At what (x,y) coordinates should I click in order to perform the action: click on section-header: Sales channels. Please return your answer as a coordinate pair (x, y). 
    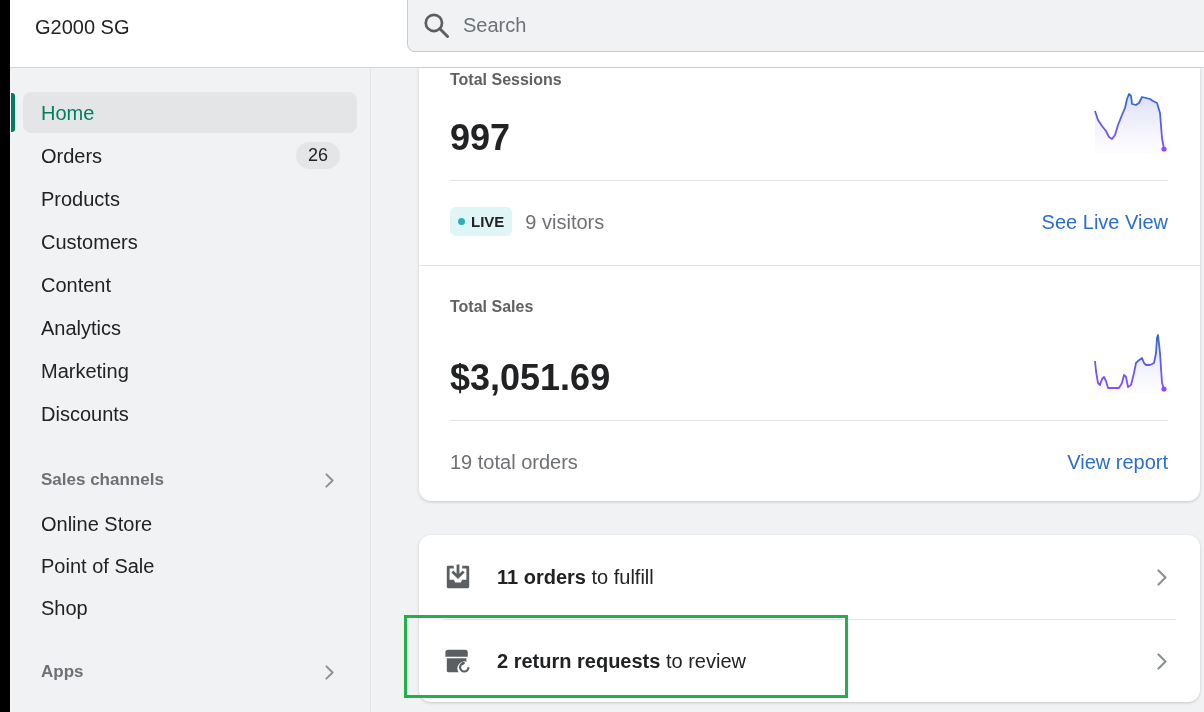
    Looking at the image, I should click on (190, 480).